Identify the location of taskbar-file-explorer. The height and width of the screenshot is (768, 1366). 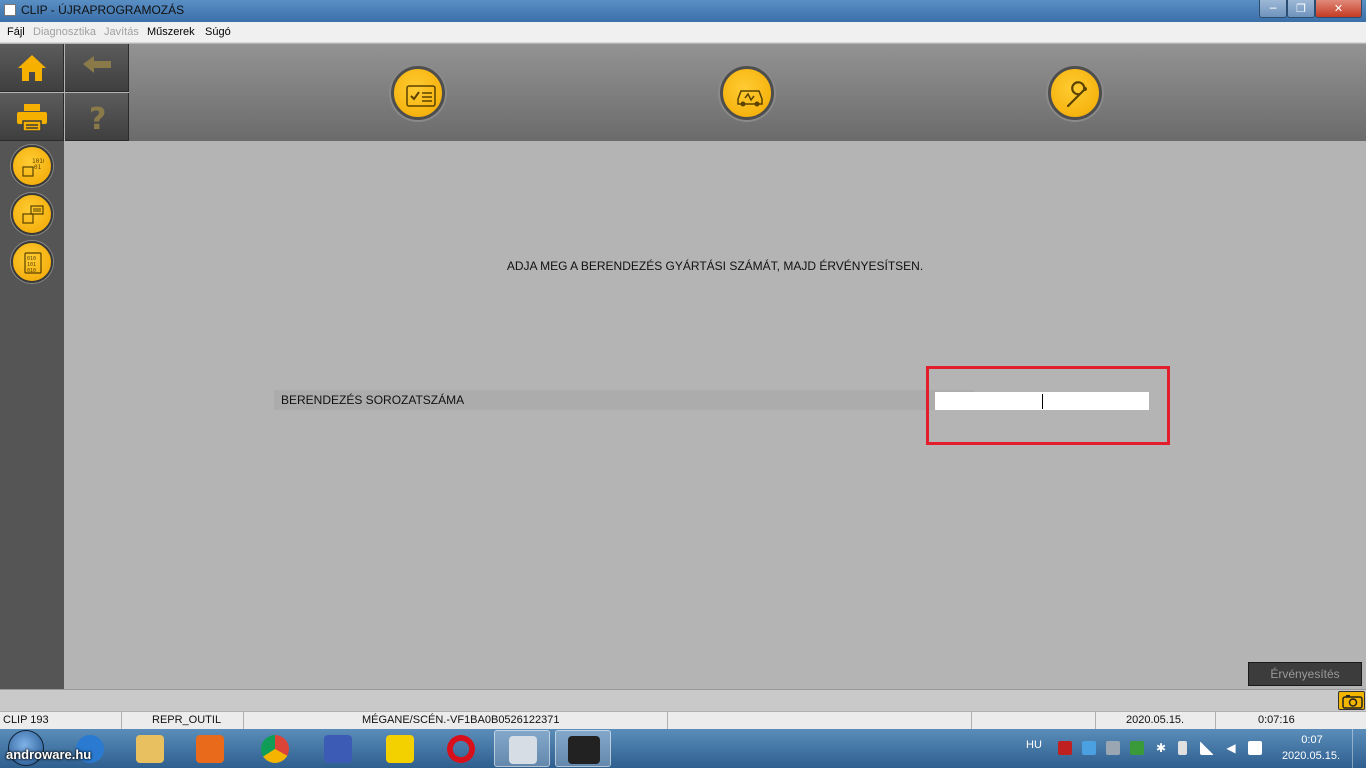
(150, 748).